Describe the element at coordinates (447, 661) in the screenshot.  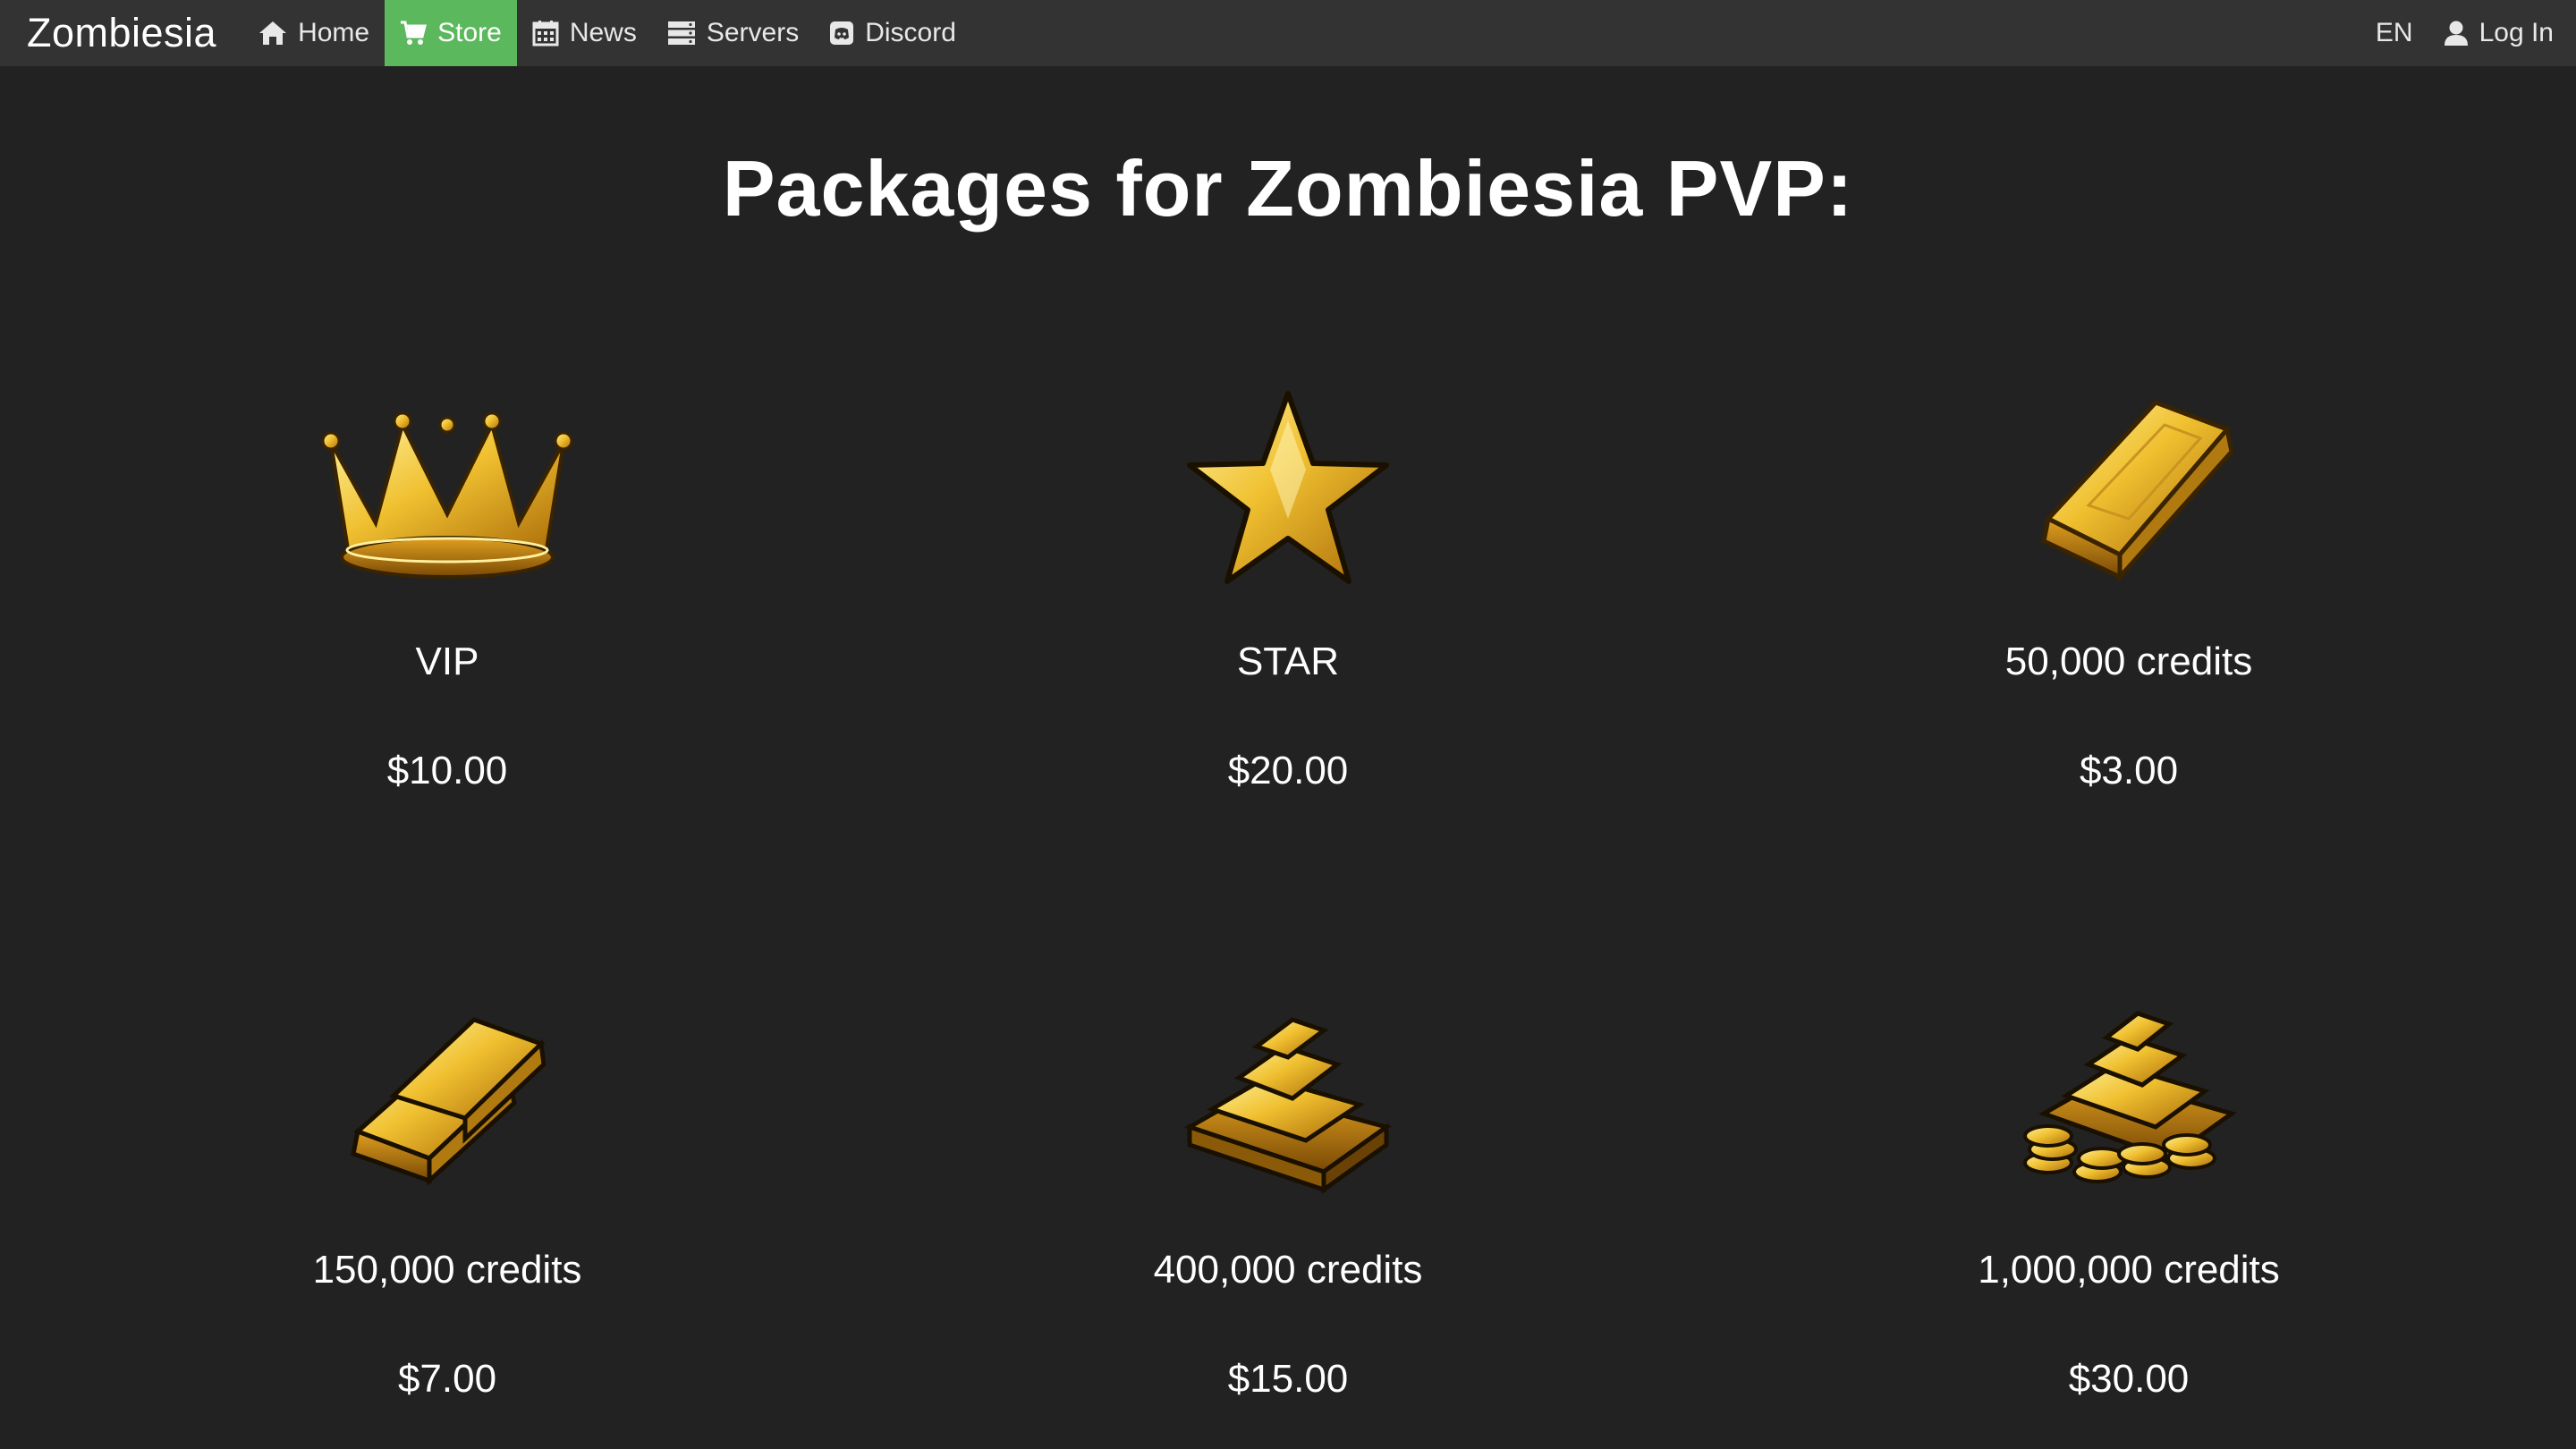
I see `package-name: VIP` at that location.